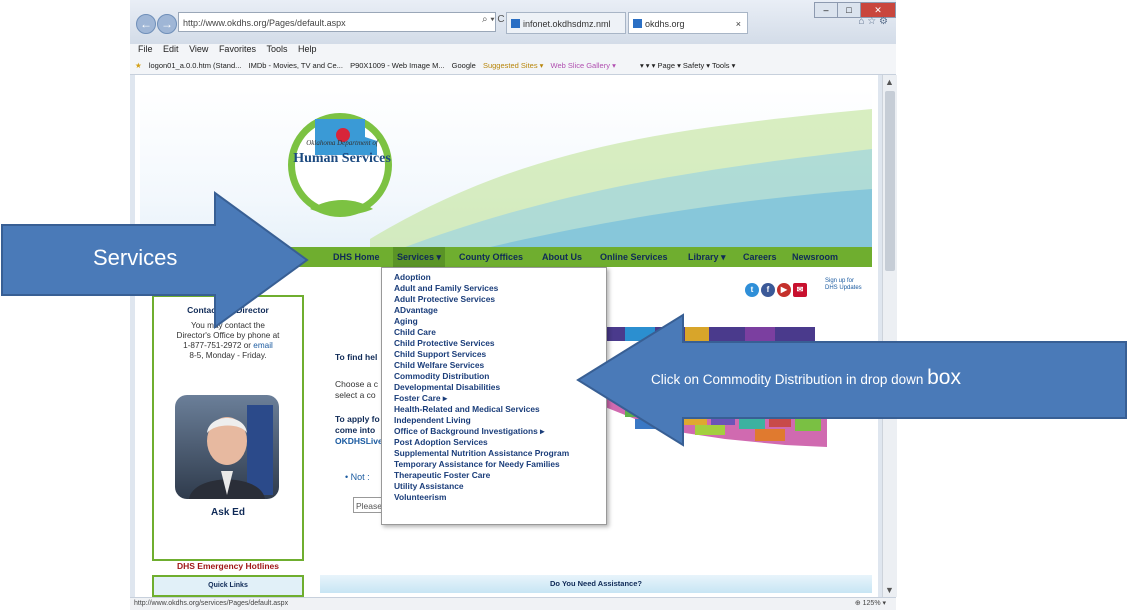  I want to click on fav-link: Google, so click(464, 65).